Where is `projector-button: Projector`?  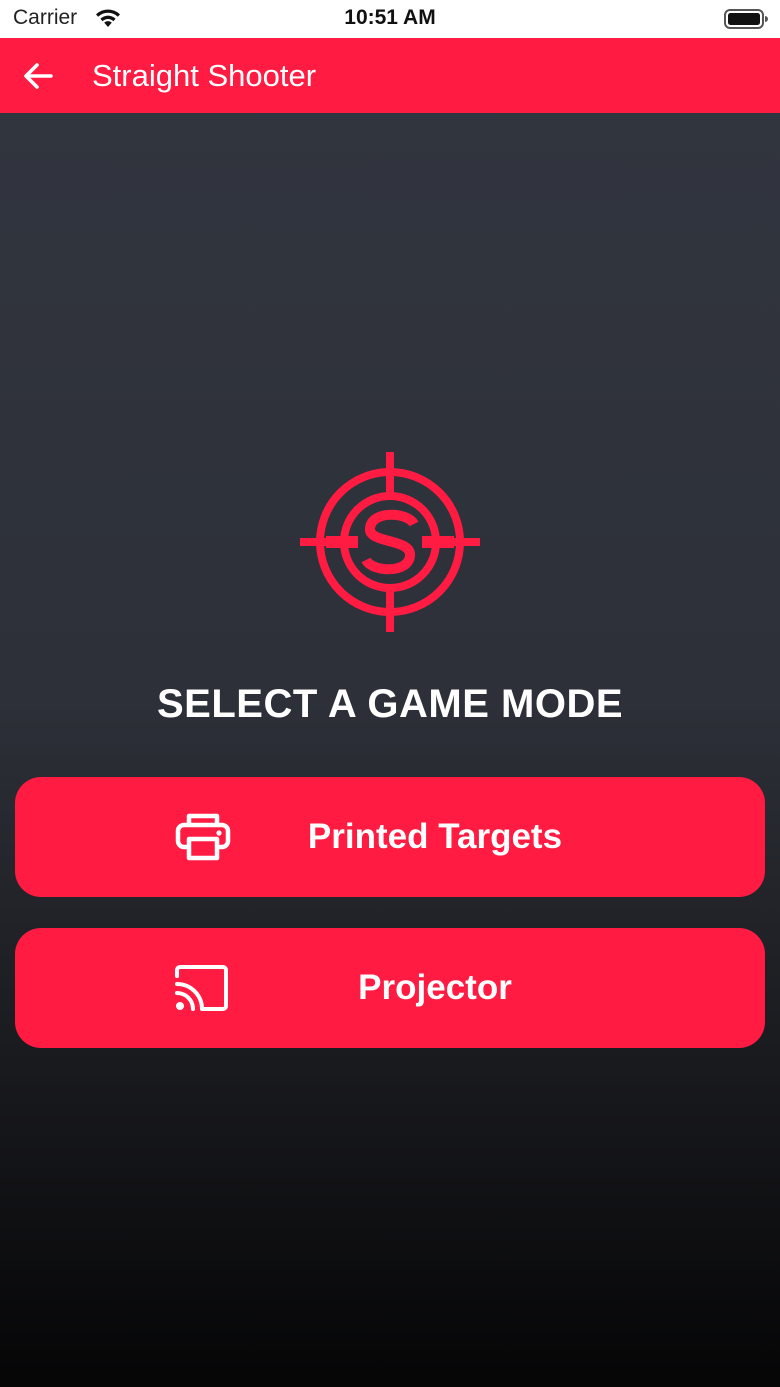 projector-button: Projector is located at coordinates (390, 988).